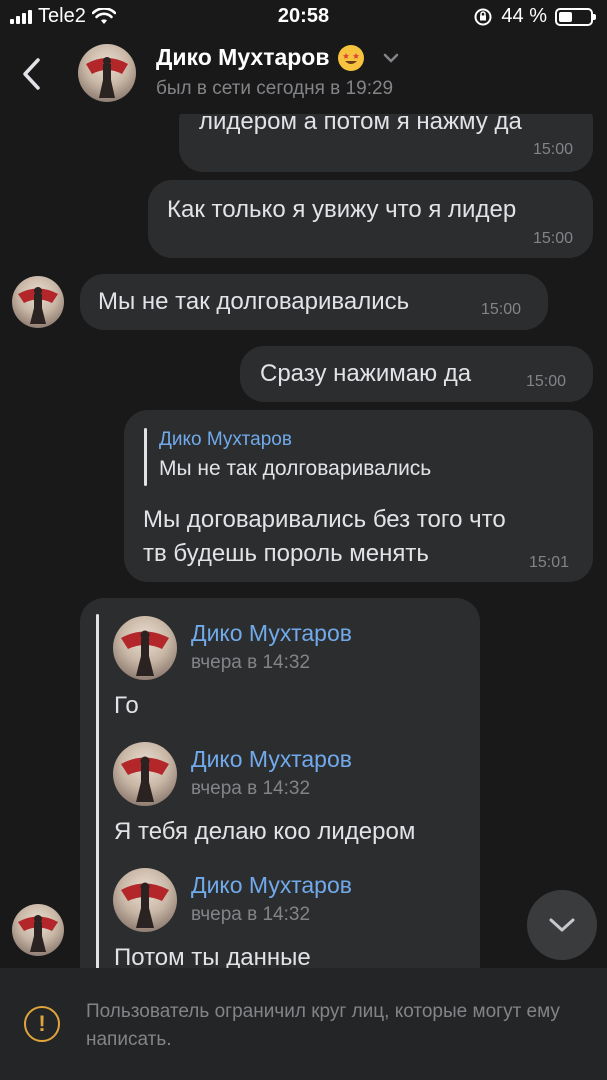  Describe the element at coordinates (303, 17) in the screenshot. I see `status-bar: Tele2 20:58 44 %` at that location.